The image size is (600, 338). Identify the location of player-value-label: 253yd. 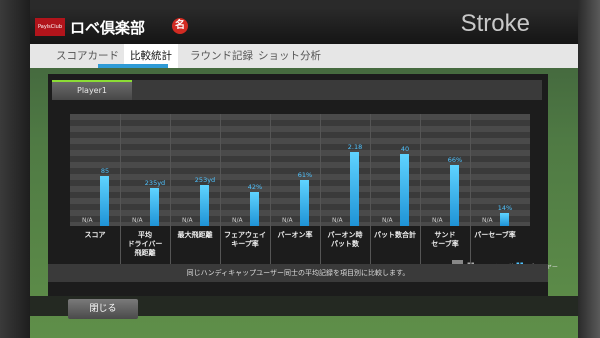
(205, 180).